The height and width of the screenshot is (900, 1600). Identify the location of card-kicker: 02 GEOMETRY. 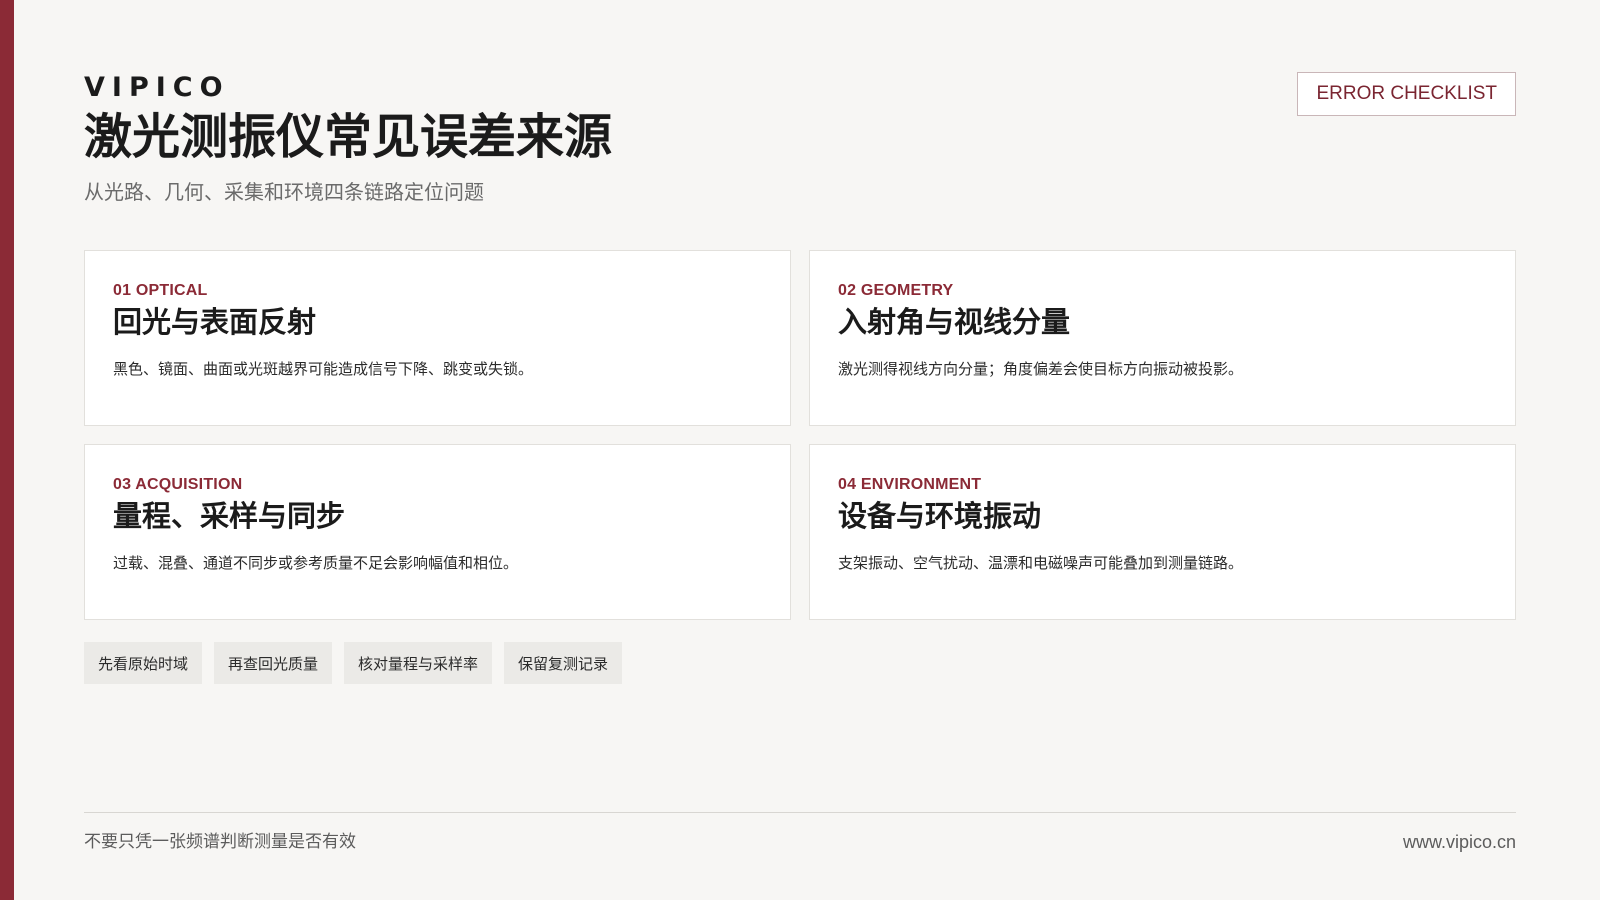
(896, 290).